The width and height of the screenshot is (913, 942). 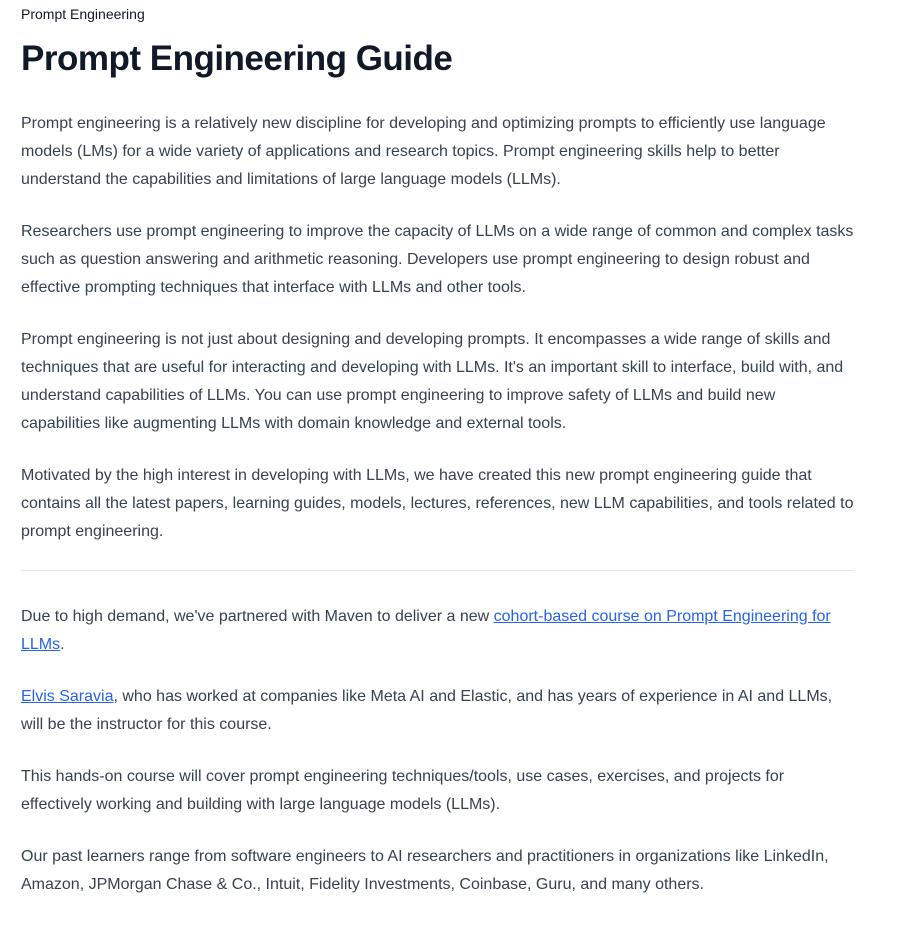 What do you see at coordinates (62, 644) in the screenshot?
I see `course-text-end: .` at bounding box center [62, 644].